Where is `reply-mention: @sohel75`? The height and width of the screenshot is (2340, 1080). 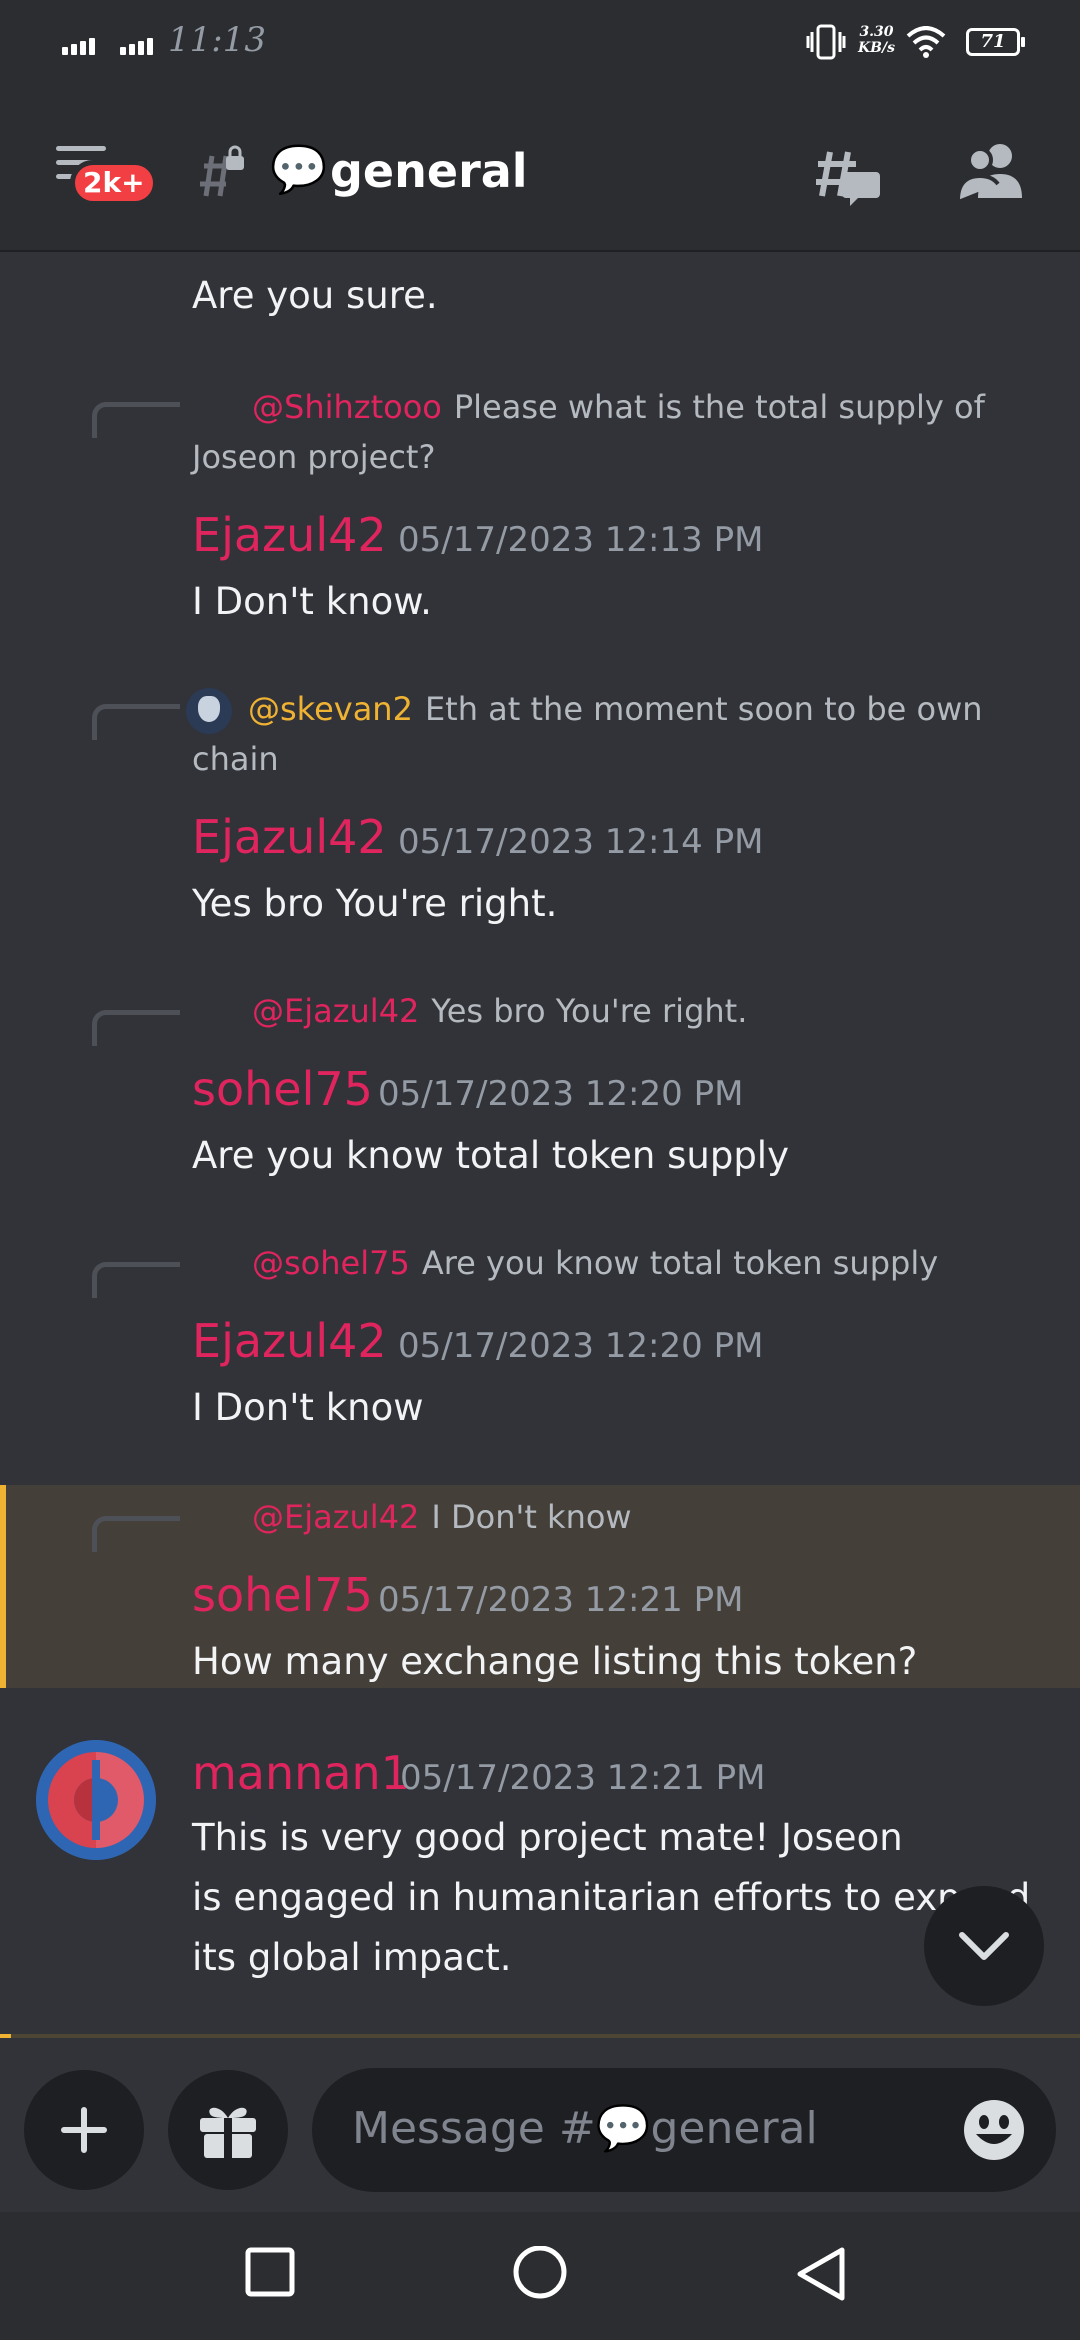
reply-mention: @sohel75 is located at coordinates (331, 1263).